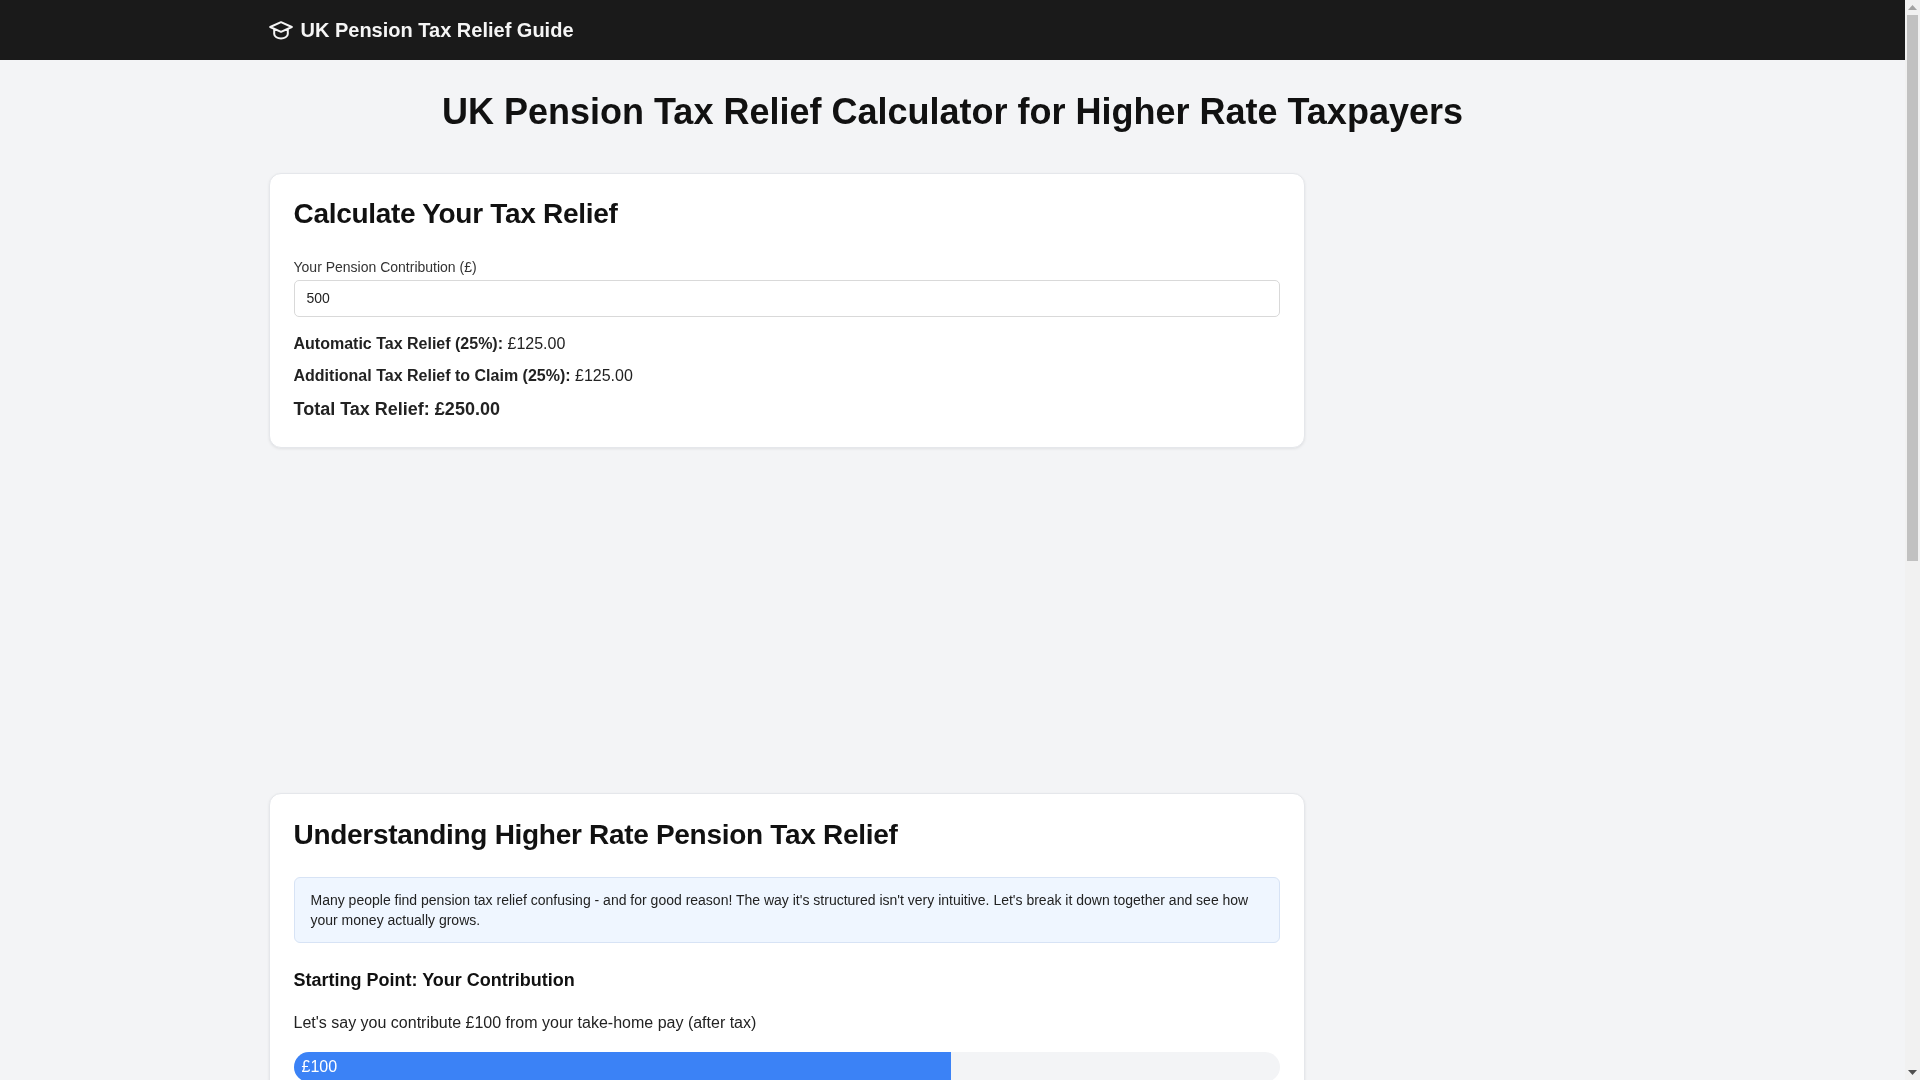  What do you see at coordinates (1912, 7) in the screenshot?
I see `scroll-up-icon` at bounding box center [1912, 7].